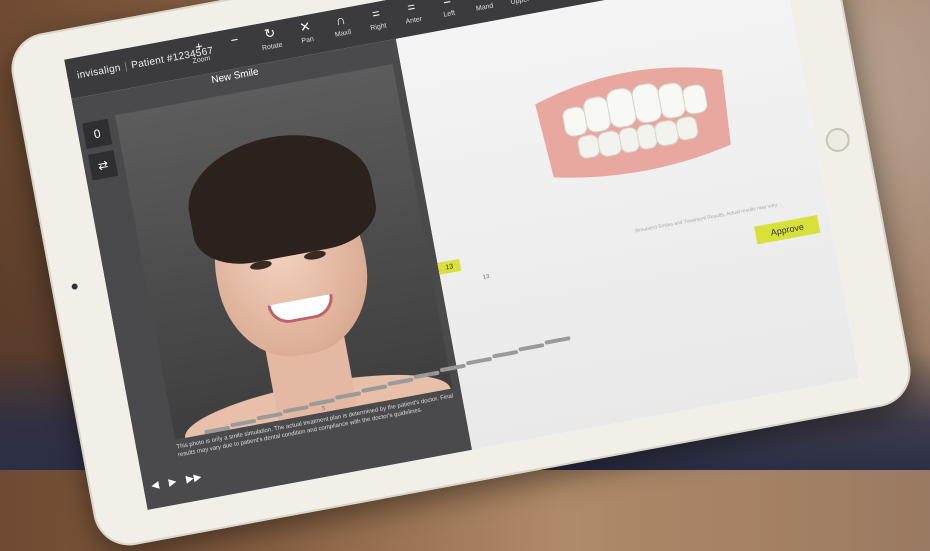 This screenshot has width=930, height=551. What do you see at coordinates (378, 27) in the screenshot?
I see `tool-label: Right` at bounding box center [378, 27].